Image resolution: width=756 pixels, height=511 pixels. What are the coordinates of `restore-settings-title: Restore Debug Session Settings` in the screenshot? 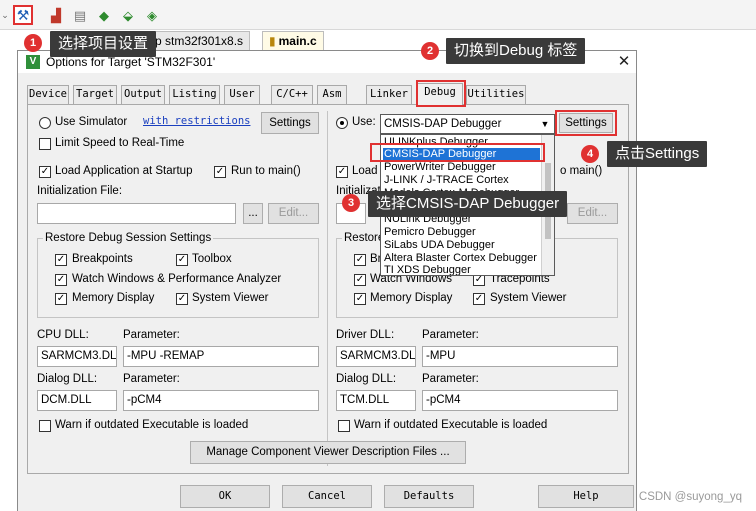 It's located at (128, 238).